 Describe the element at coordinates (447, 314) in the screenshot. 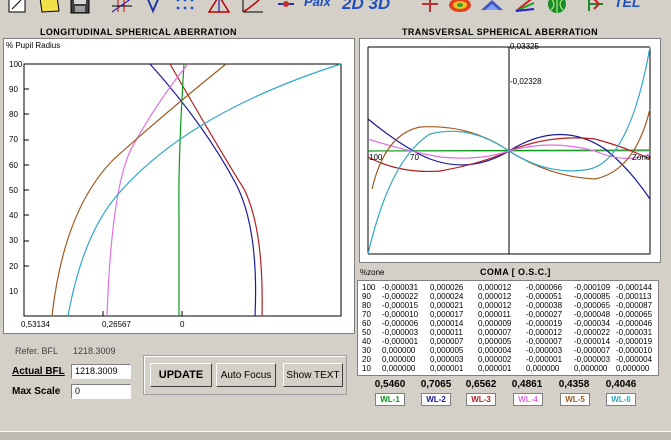

I see `coma-value-cell: 0,000017` at that location.